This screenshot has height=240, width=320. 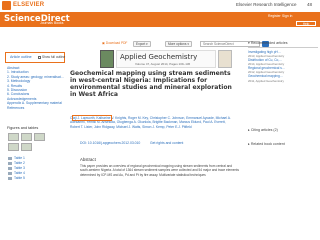 I want to click on elsevier-tree-logo, so click(x=225, y=59).